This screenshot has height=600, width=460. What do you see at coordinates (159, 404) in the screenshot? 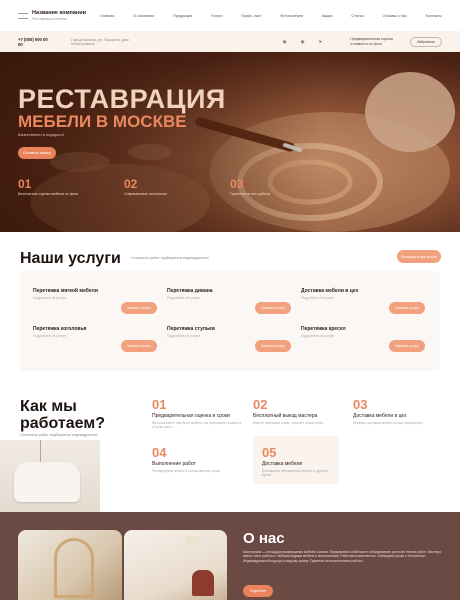
I see `step-number: 01` at bounding box center [159, 404].